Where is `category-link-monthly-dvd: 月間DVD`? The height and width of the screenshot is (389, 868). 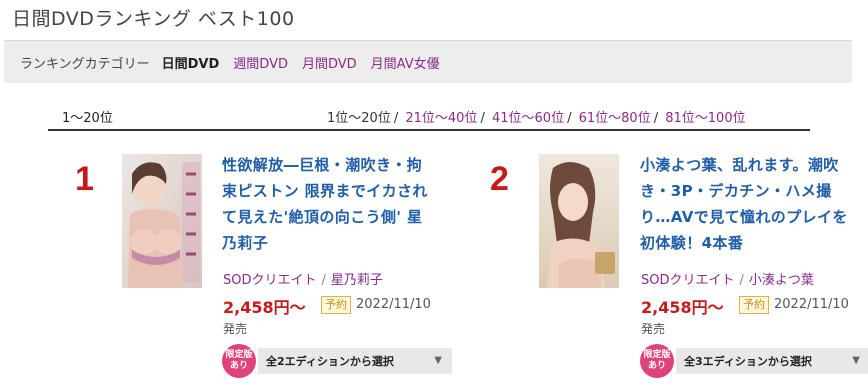
category-link-monthly-dvd: 月間DVD is located at coordinates (329, 62).